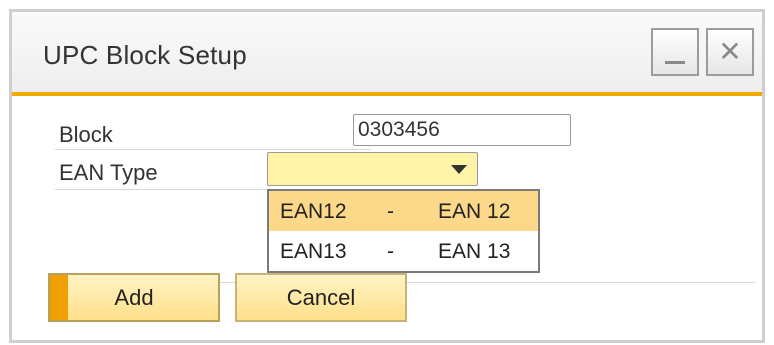 The height and width of the screenshot is (345, 774). Describe the element at coordinates (675, 52) in the screenshot. I see `minimize-button` at that location.